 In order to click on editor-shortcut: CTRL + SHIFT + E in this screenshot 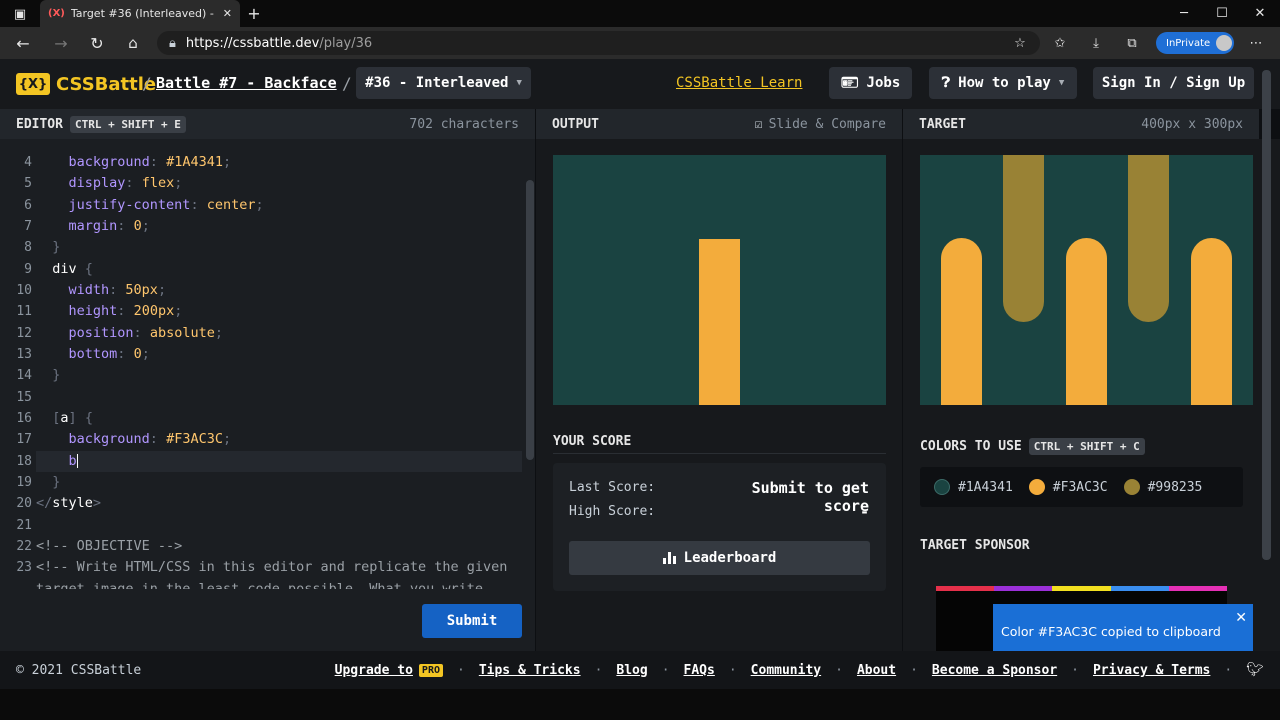, I will do `click(127, 124)`.